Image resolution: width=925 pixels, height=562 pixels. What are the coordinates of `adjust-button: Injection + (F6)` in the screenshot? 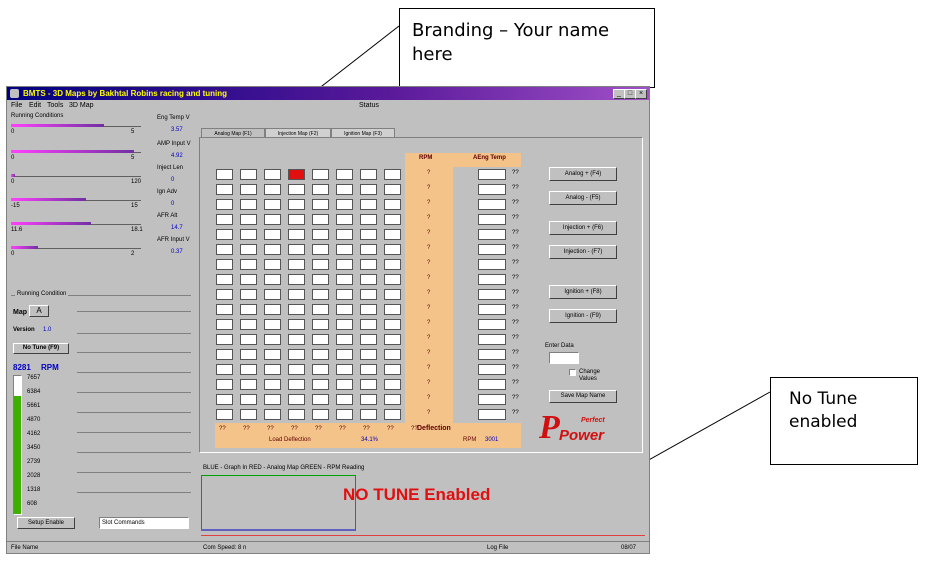 It's located at (583, 228).